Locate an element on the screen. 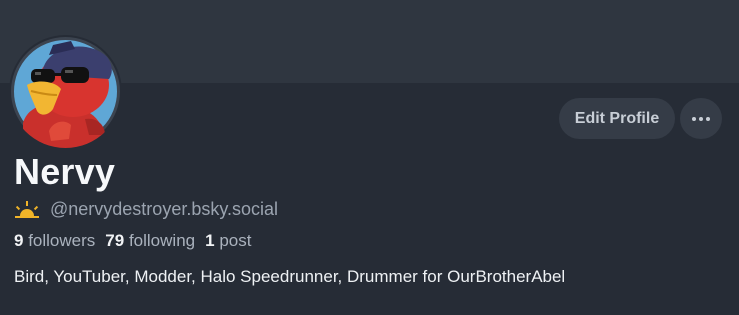 The width and height of the screenshot is (739, 315). sunrise-icon is located at coordinates (27, 209).